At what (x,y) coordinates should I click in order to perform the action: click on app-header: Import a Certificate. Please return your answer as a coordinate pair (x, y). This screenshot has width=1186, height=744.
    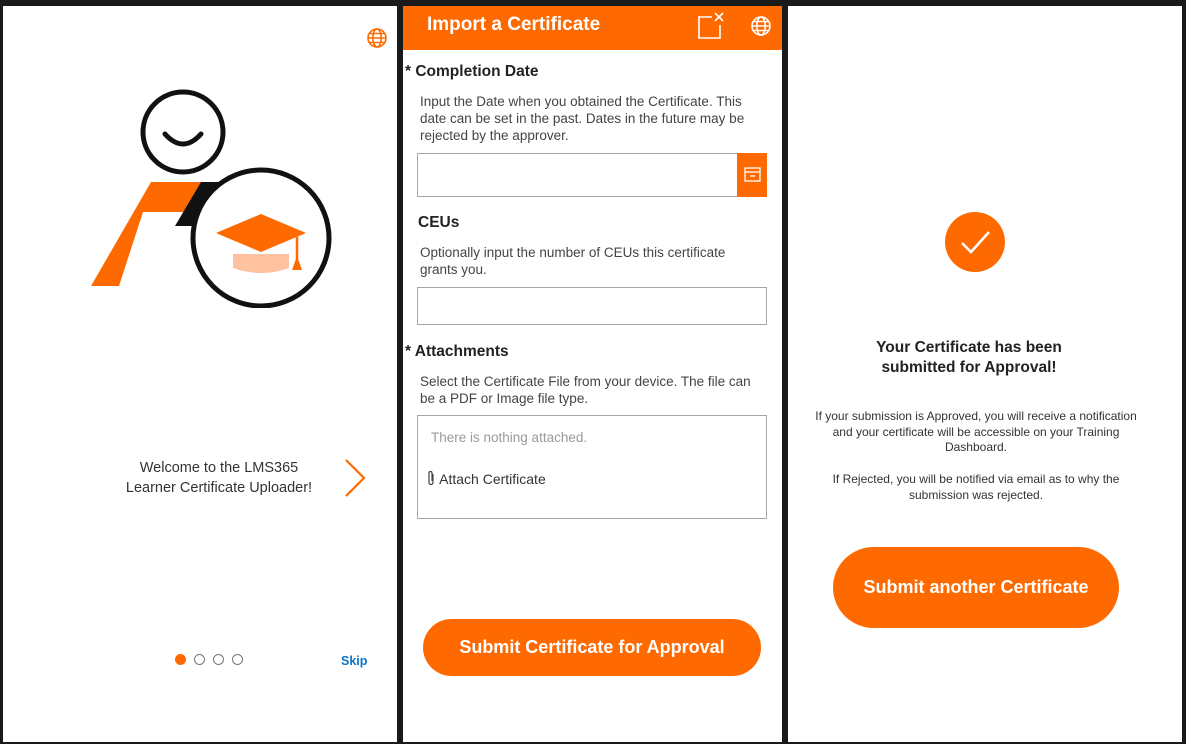
    Looking at the image, I should click on (592, 28).